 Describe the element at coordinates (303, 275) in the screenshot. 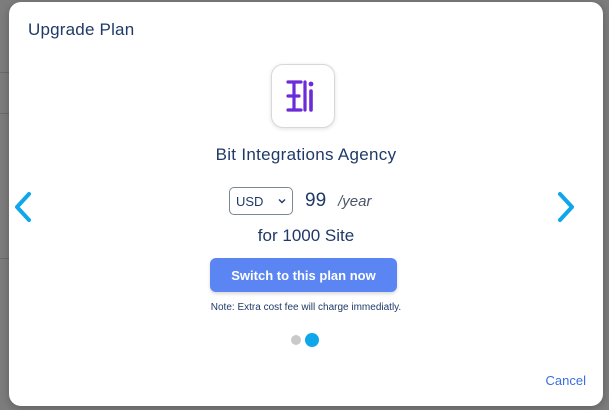

I see `switch-plan-button: Switch to this plan now` at that location.